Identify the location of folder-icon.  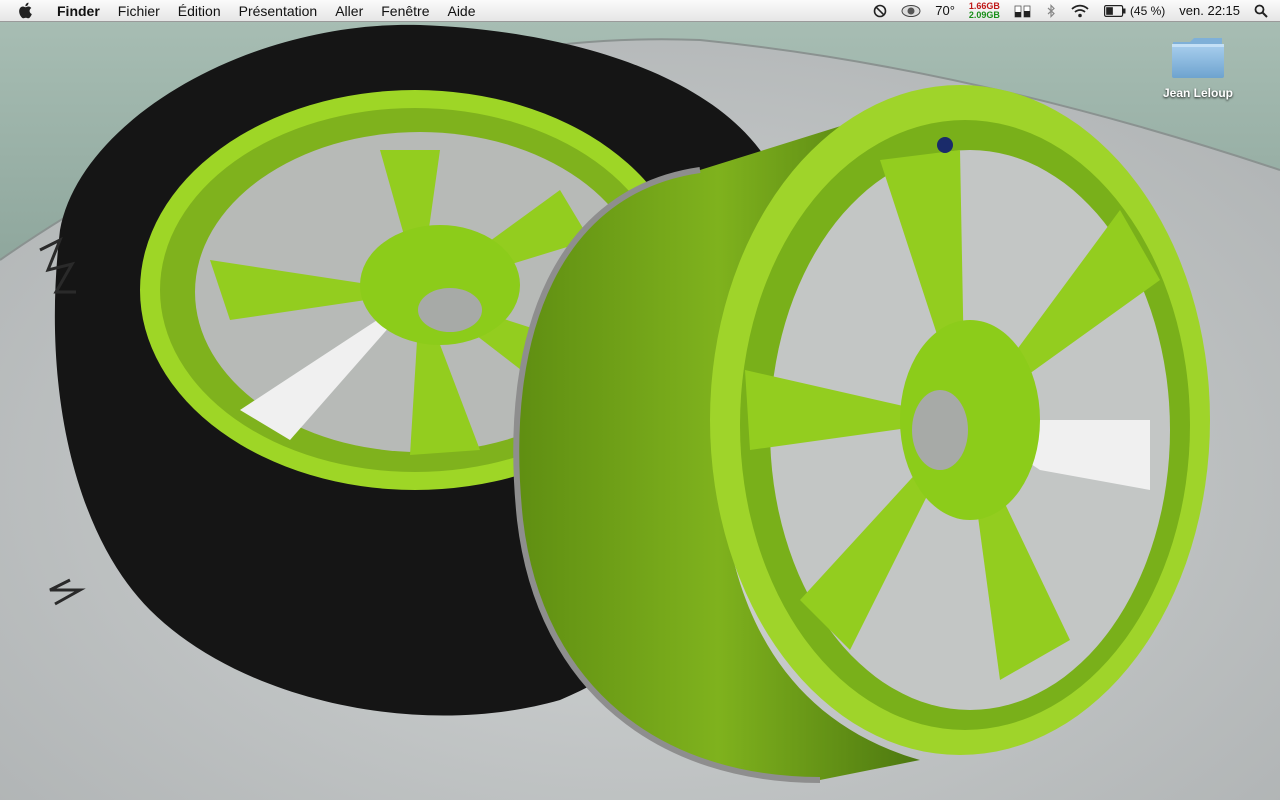
(1198, 58).